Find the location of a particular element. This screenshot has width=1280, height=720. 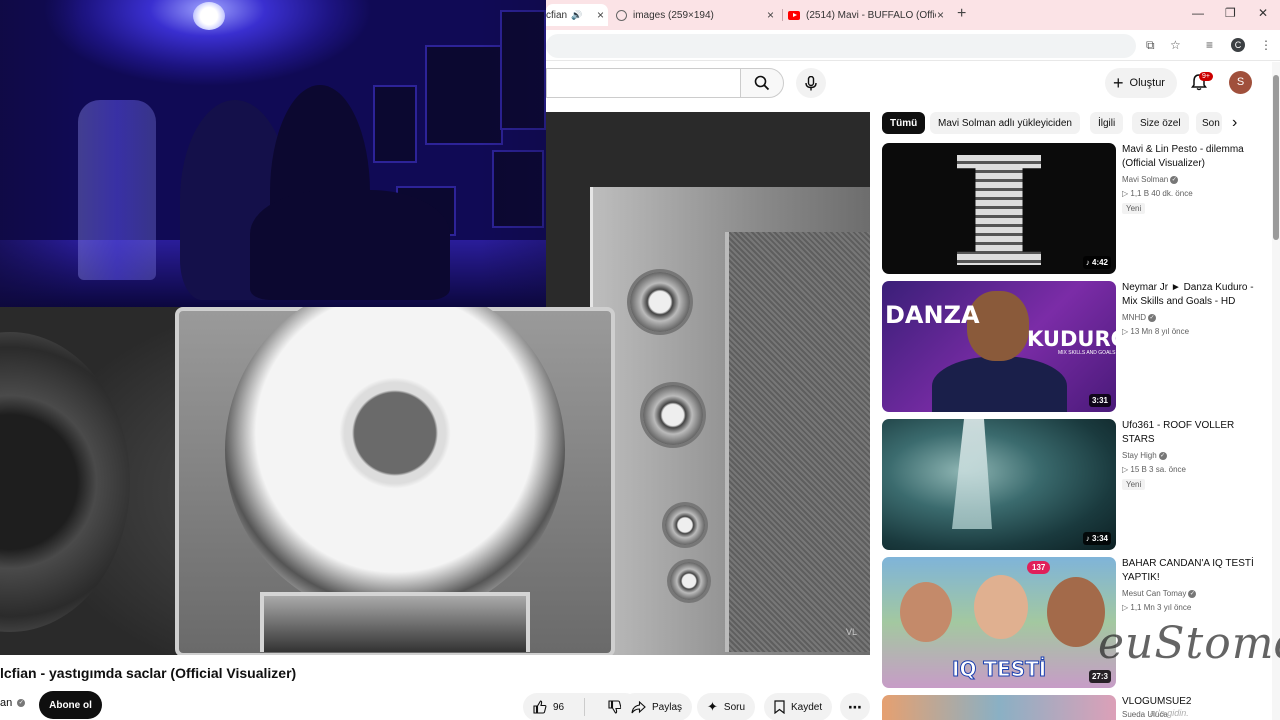

recommendation-title: VLOGUMSUE2 is located at coordinates (1191, 702).